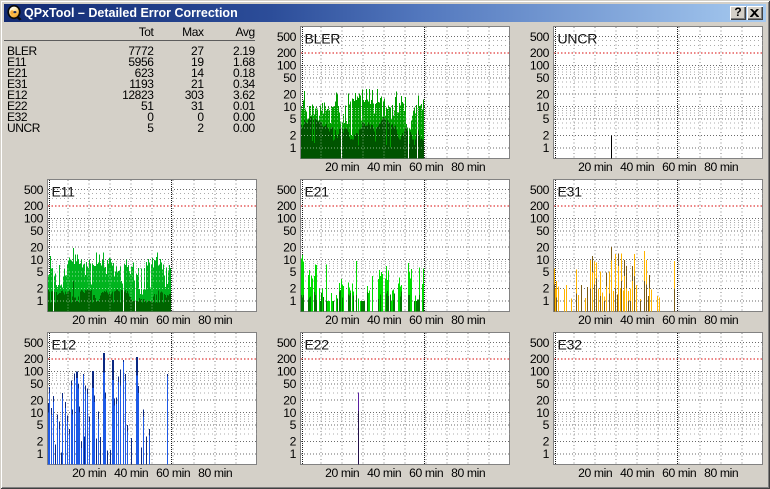  Describe the element at coordinates (570, 192) in the screenshot. I see `svg-text: E31` at that location.